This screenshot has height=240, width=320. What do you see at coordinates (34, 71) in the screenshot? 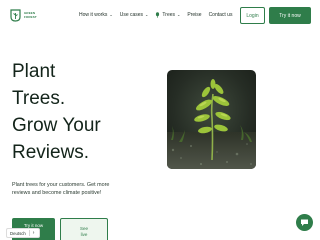
I see `hero-title-line: Plant` at bounding box center [34, 71].